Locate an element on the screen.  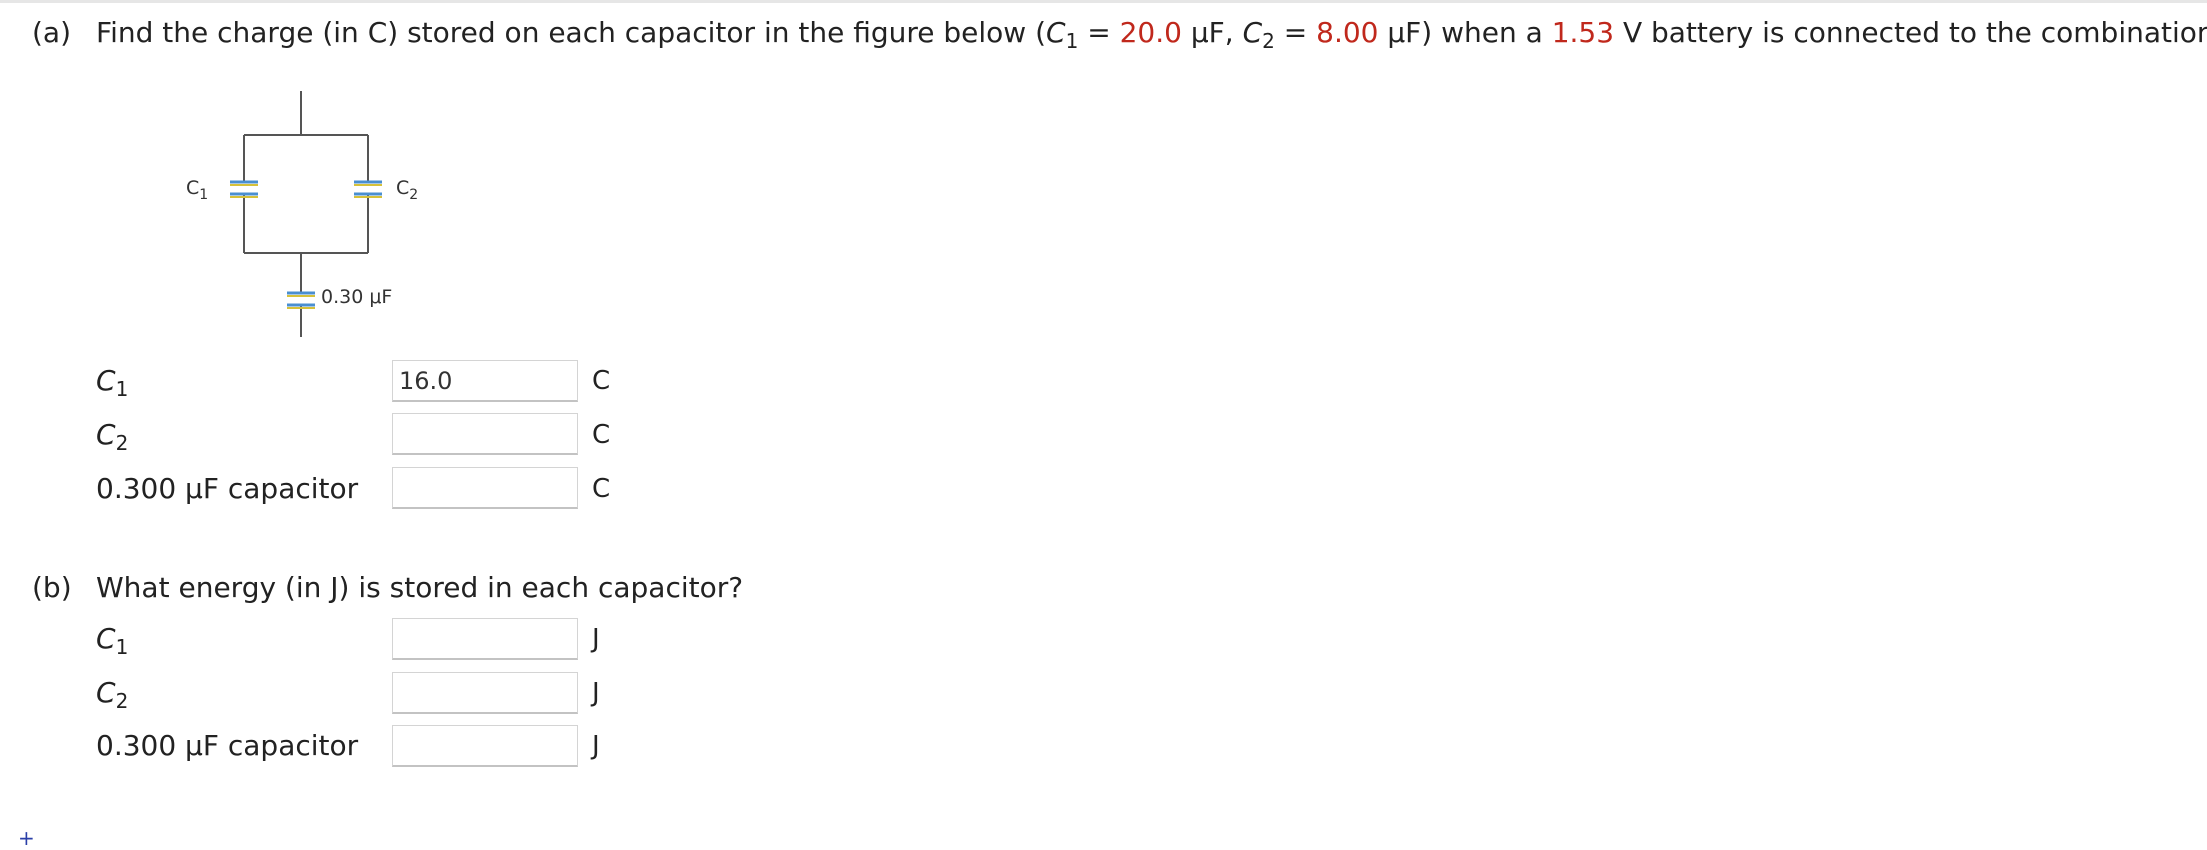
a-c1-charge-input is located at coordinates (485, 381).